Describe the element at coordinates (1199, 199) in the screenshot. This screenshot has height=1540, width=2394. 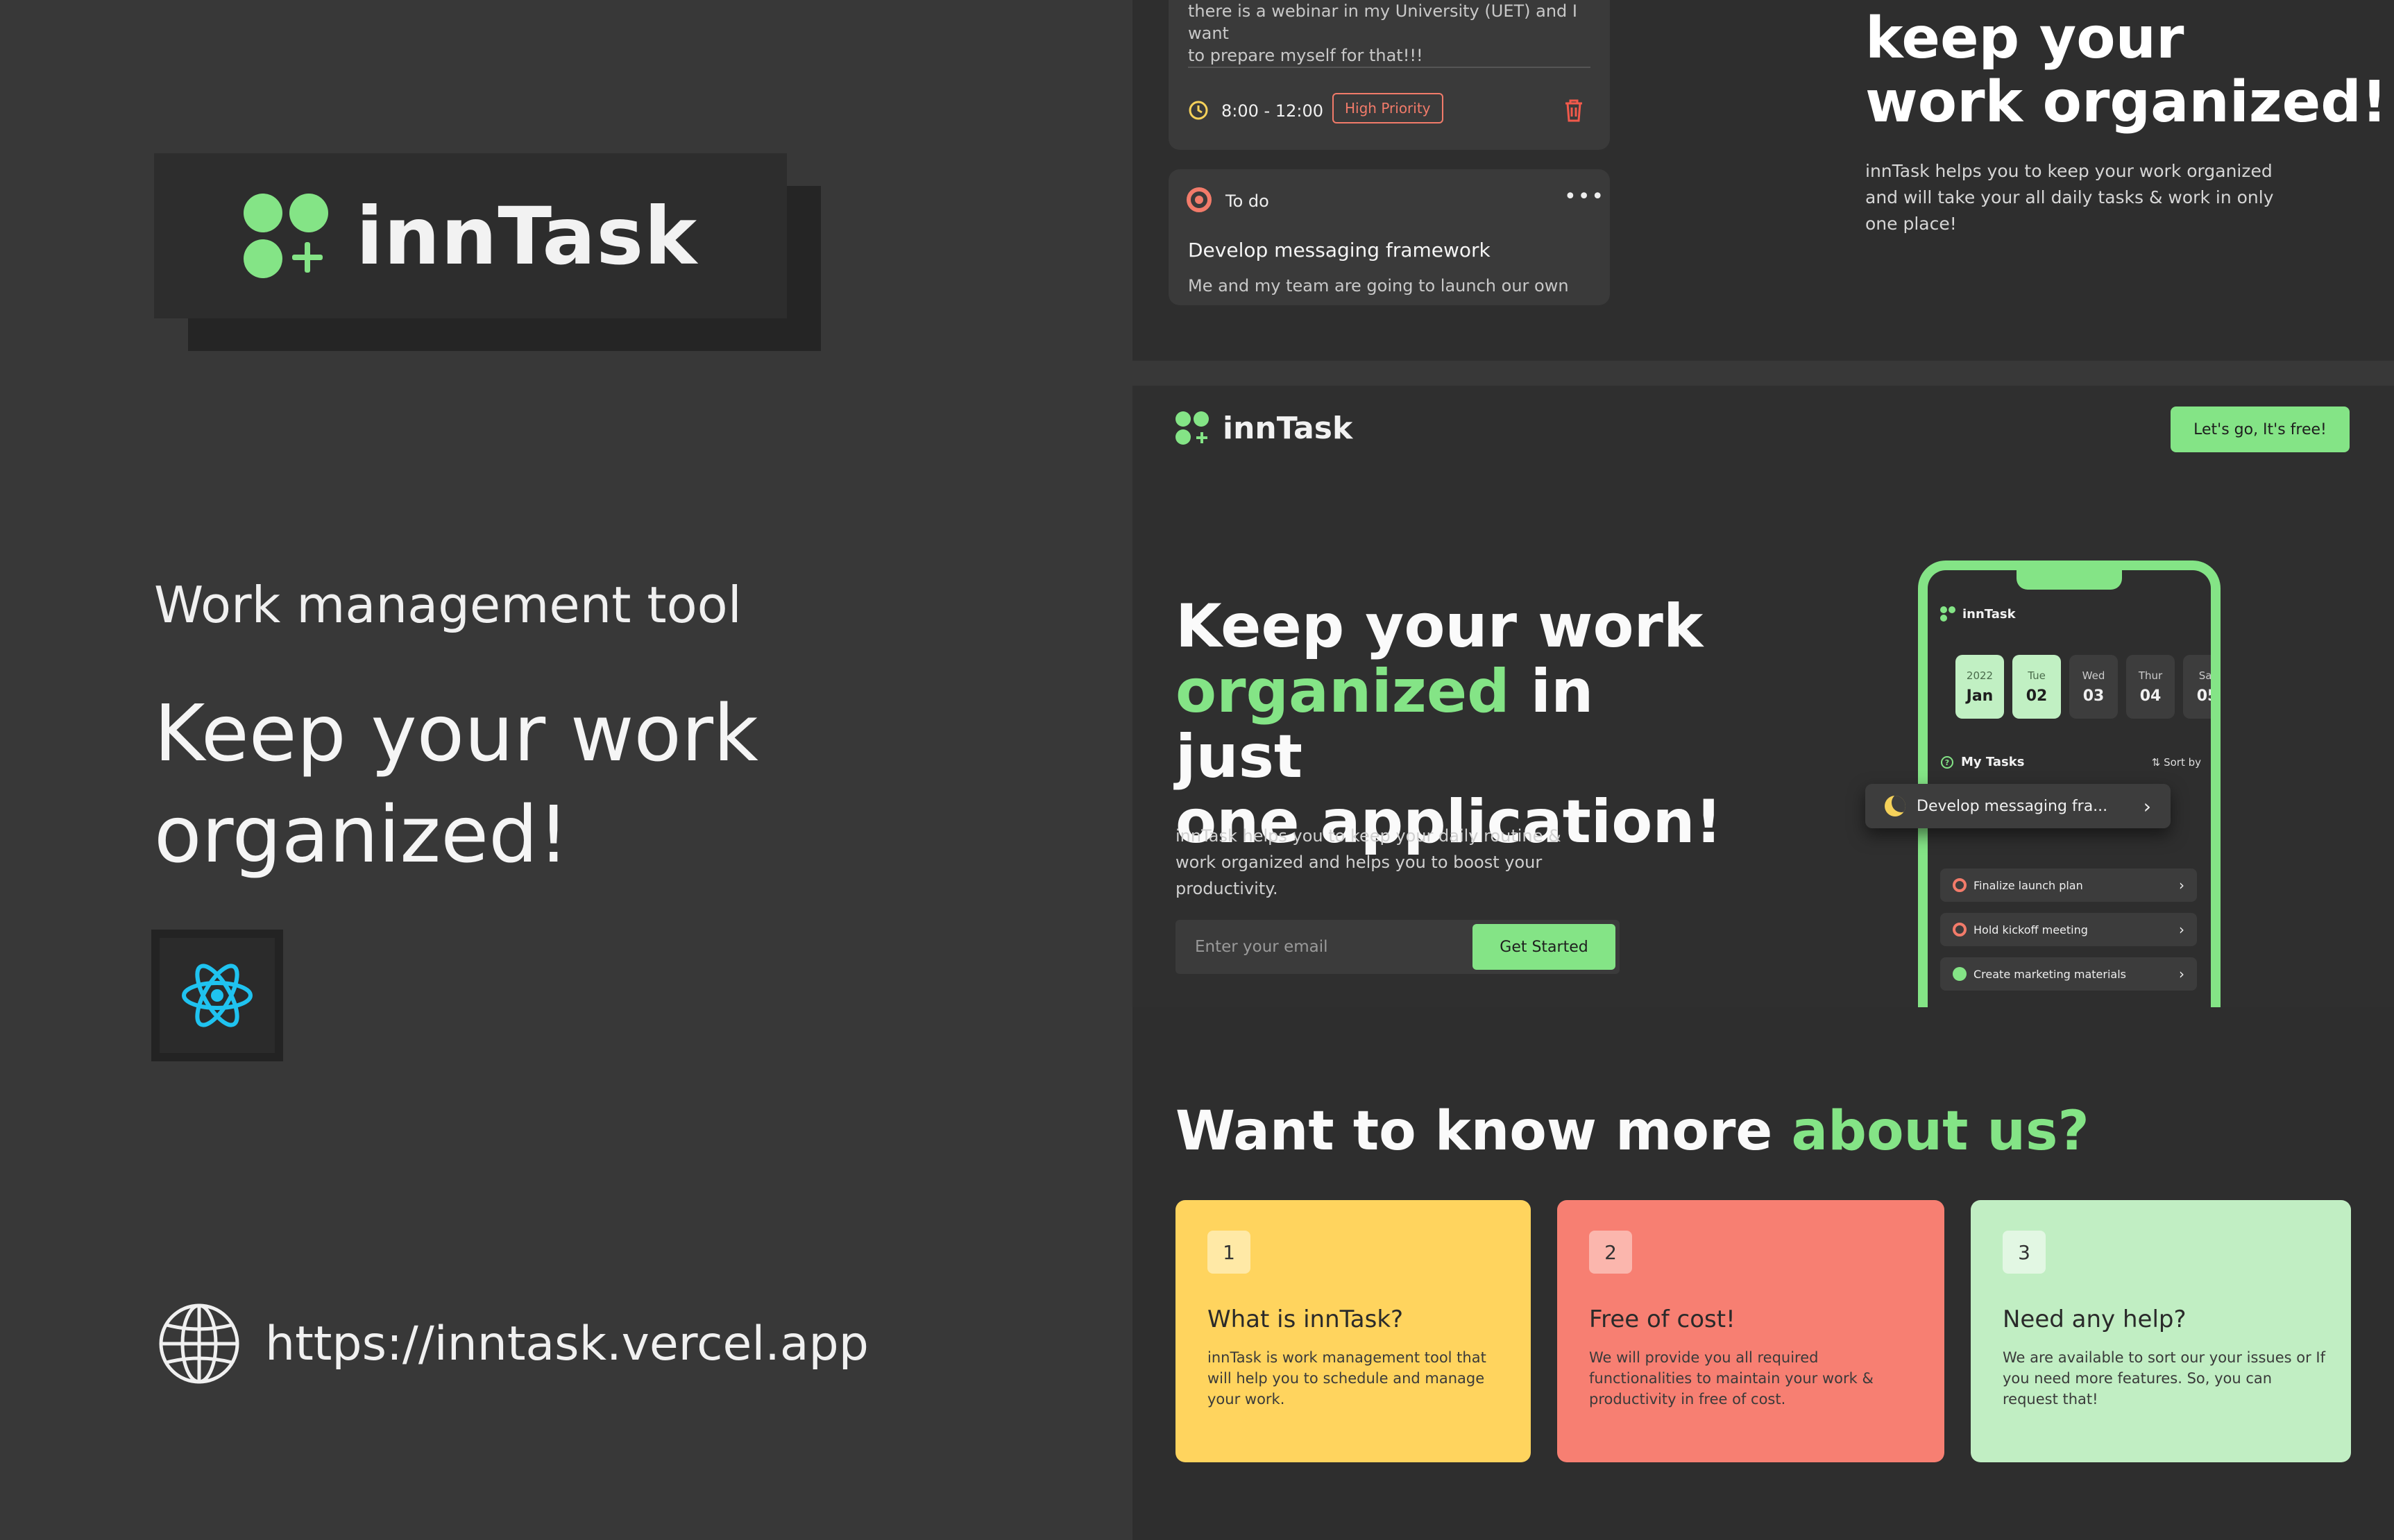
I see `todo-status-icon` at that location.